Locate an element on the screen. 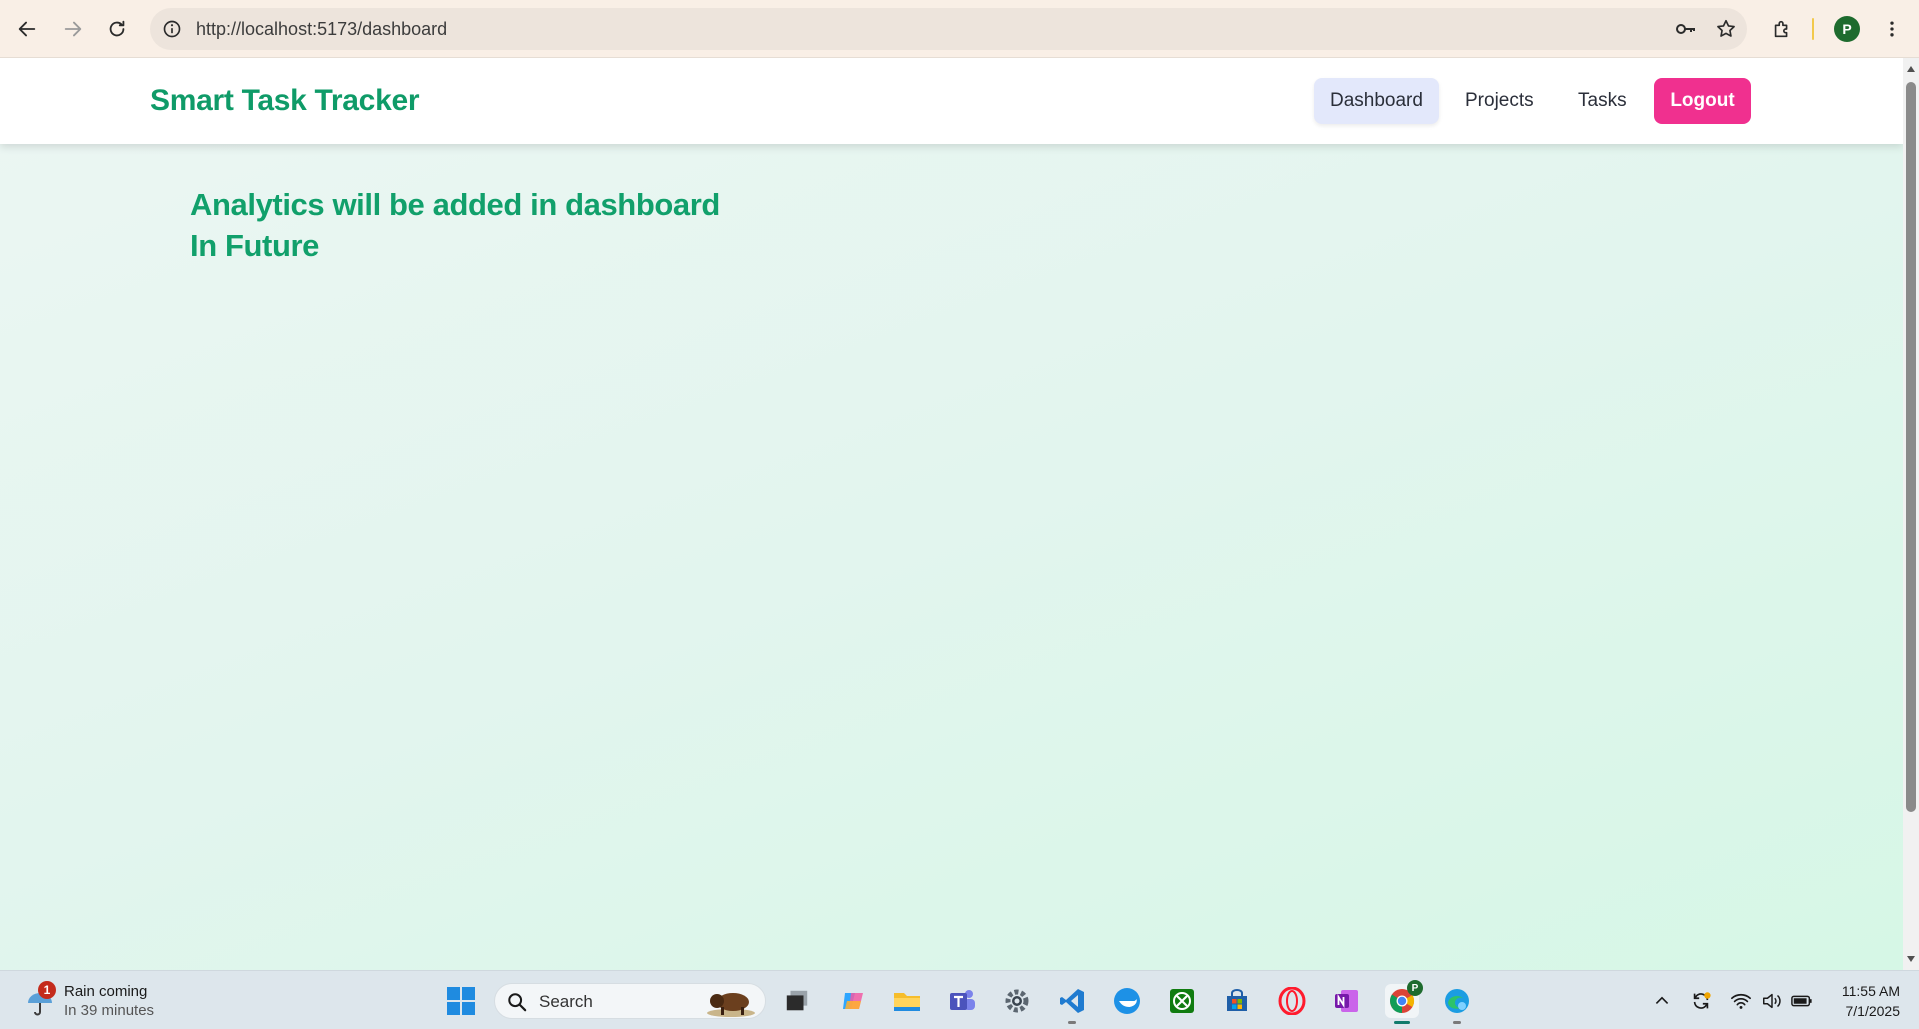 The image size is (1919, 1029). search-label: Search is located at coordinates (566, 1001).